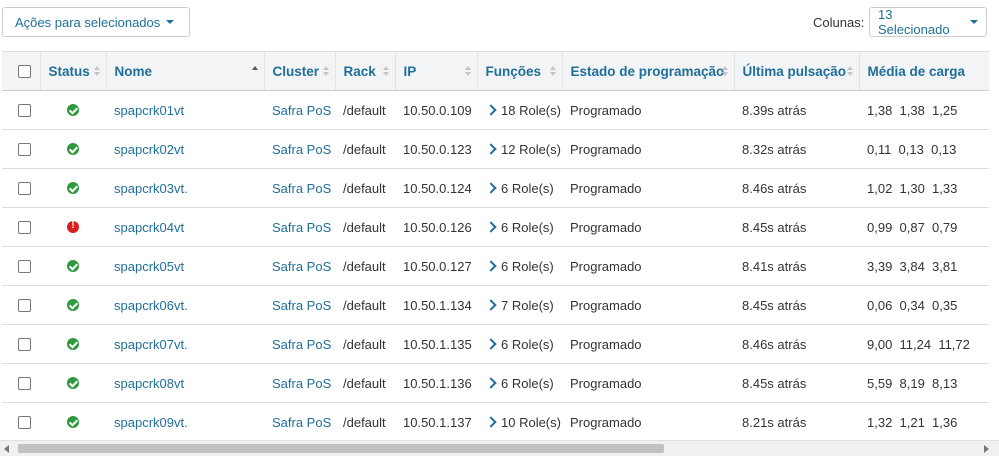 Image resolution: width=999 pixels, height=462 pixels. I want to click on roles-toggle: 18 Role(s), so click(519, 110).